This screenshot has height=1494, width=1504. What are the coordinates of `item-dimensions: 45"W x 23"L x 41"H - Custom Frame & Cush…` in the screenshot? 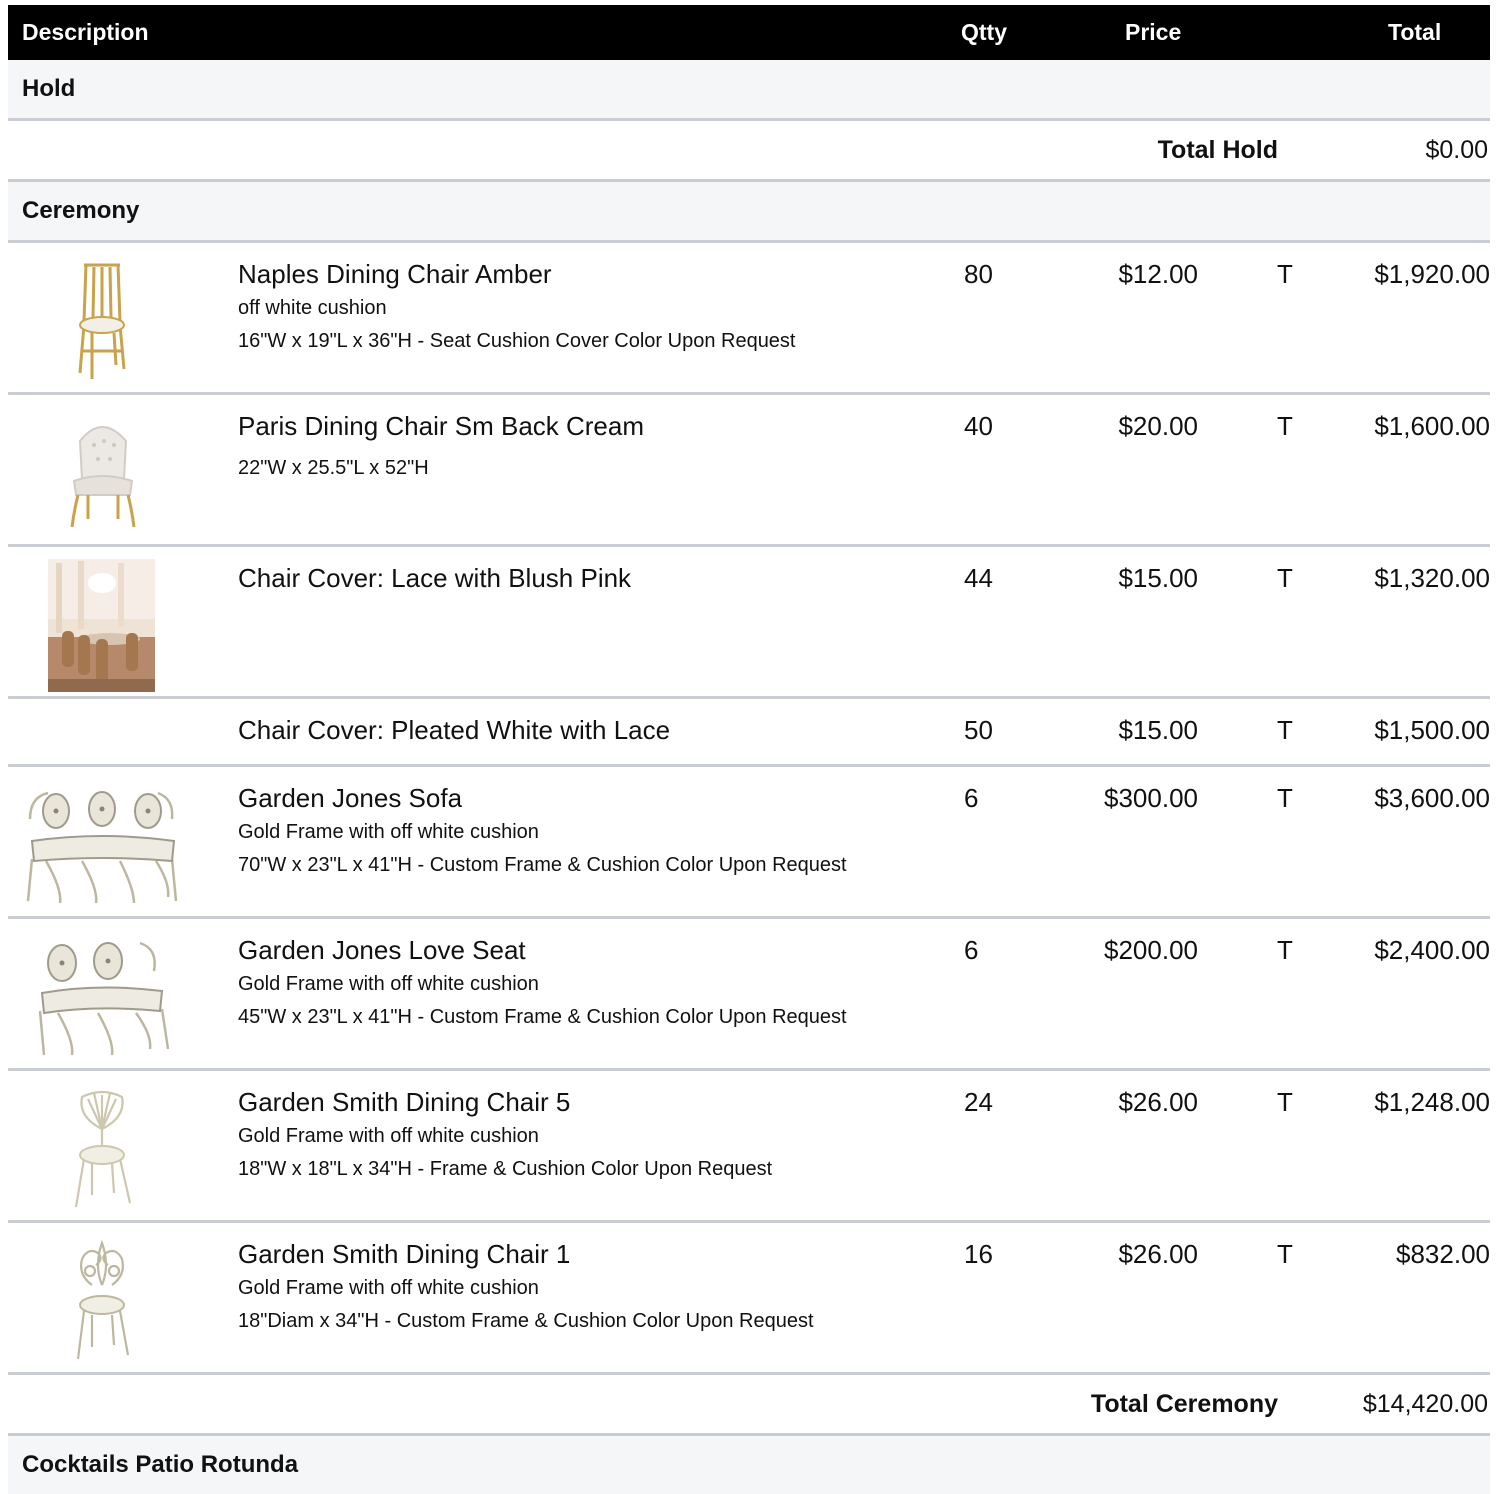 It's located at (542, 1017).